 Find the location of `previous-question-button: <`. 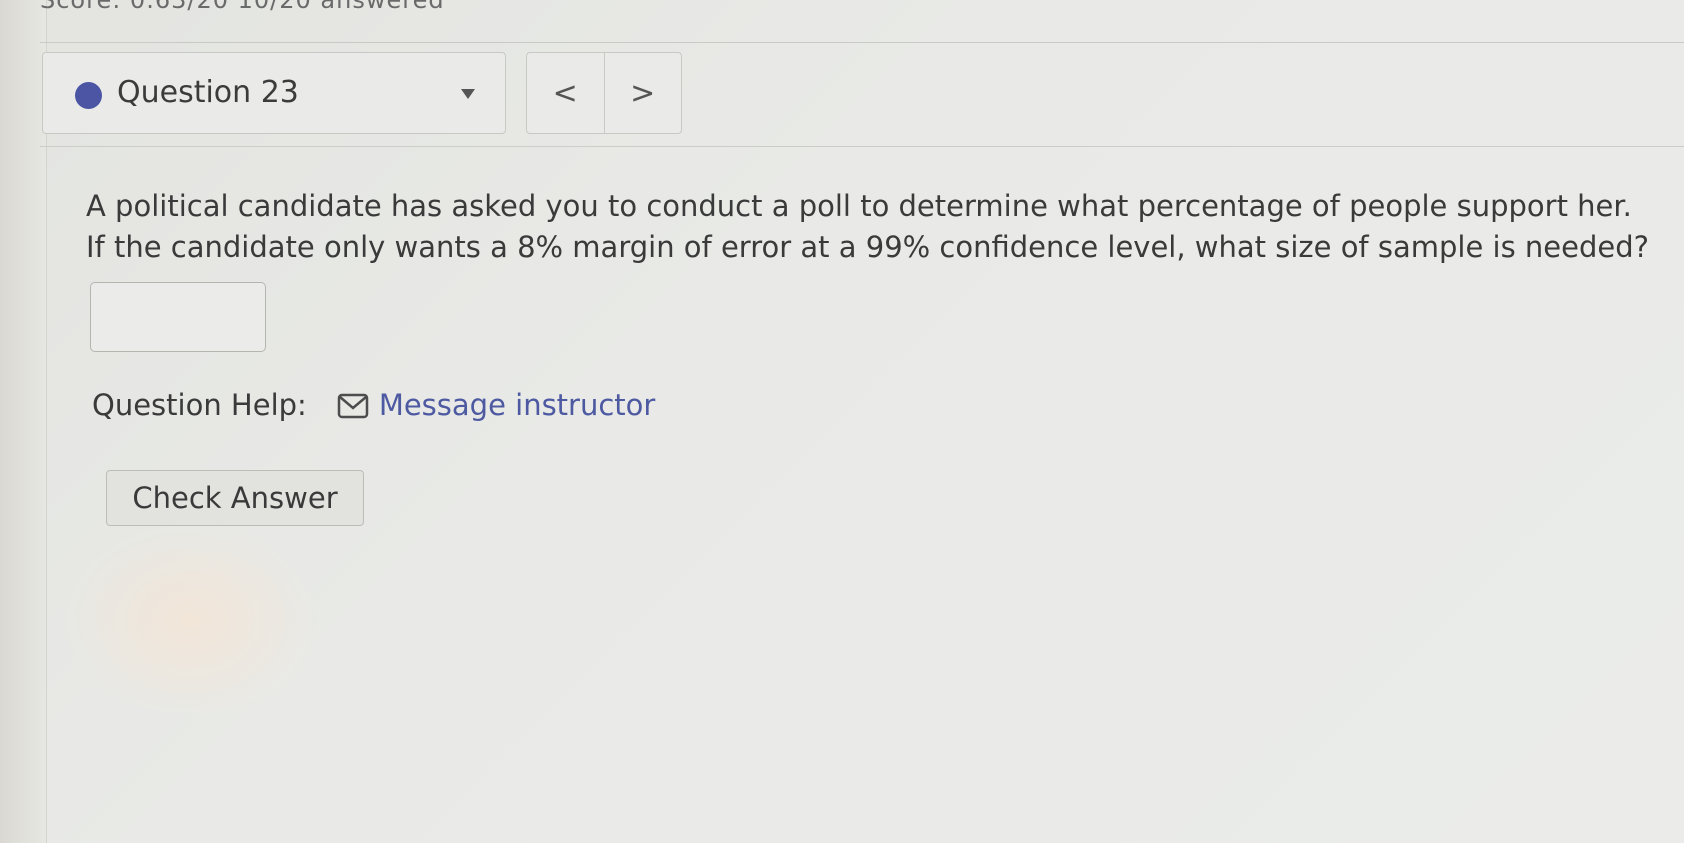

previous-question-button: < is located at coordinates (566, 93).